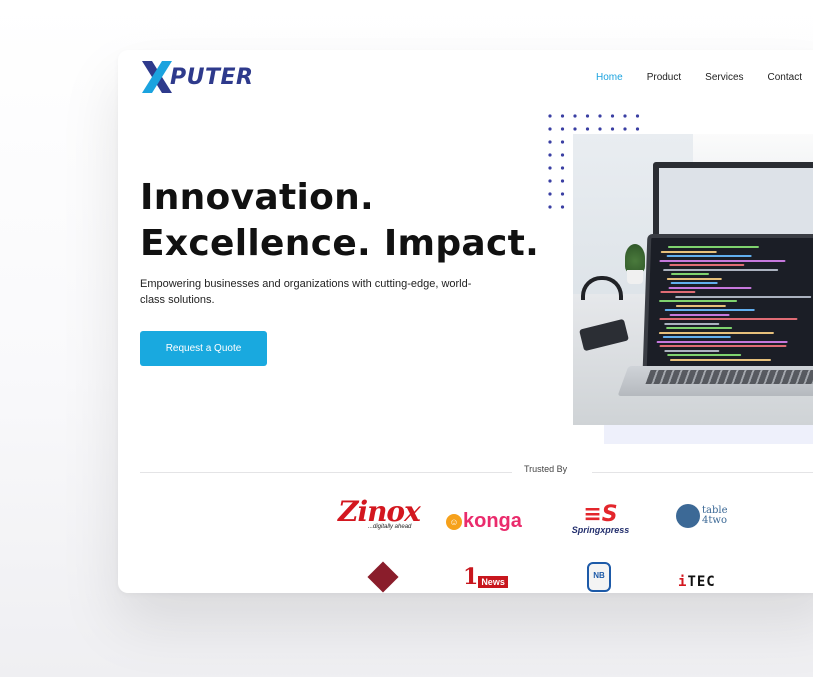 The height and width of the screenshot is (677, 813). Describe the element at coordinates (454, 521) in the screenshot. I see `smile-icon: ☺` at that location.